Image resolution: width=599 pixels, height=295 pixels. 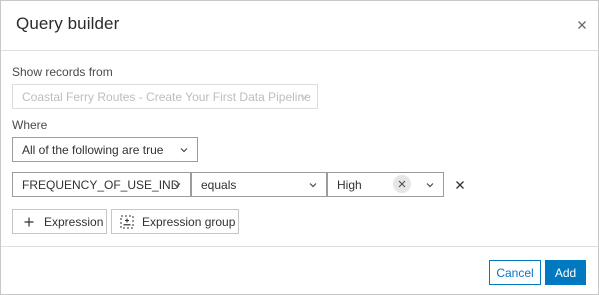 I want to click on where-label: Where, so click(x=30, y=125).